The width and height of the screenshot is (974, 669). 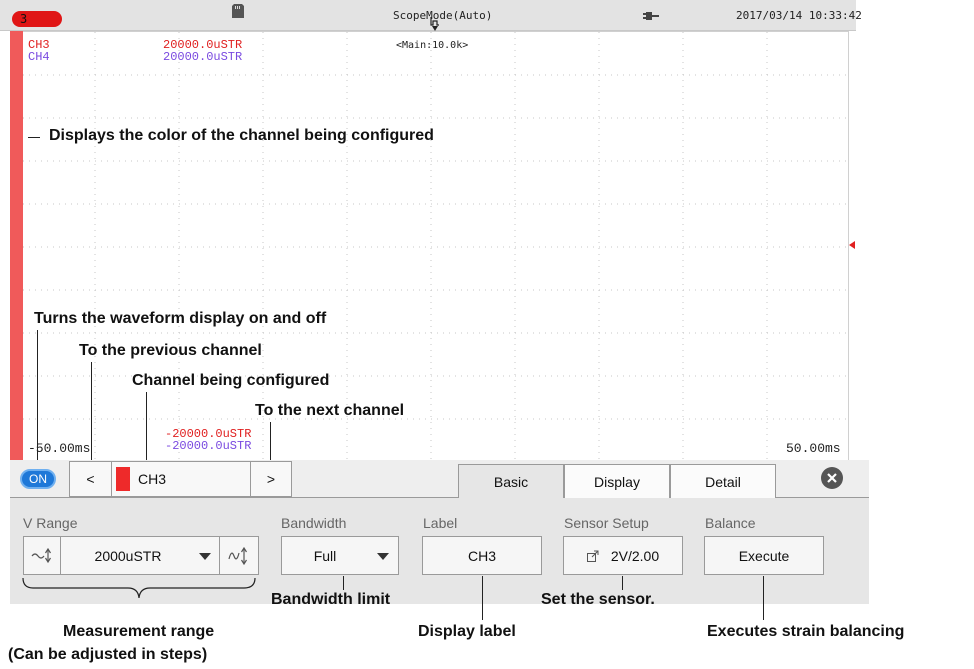 What do you see at coordinates (330, 410) in the screenshot?
I see `callout-next-channel: To the next channel` at bounding box center [330, 410].